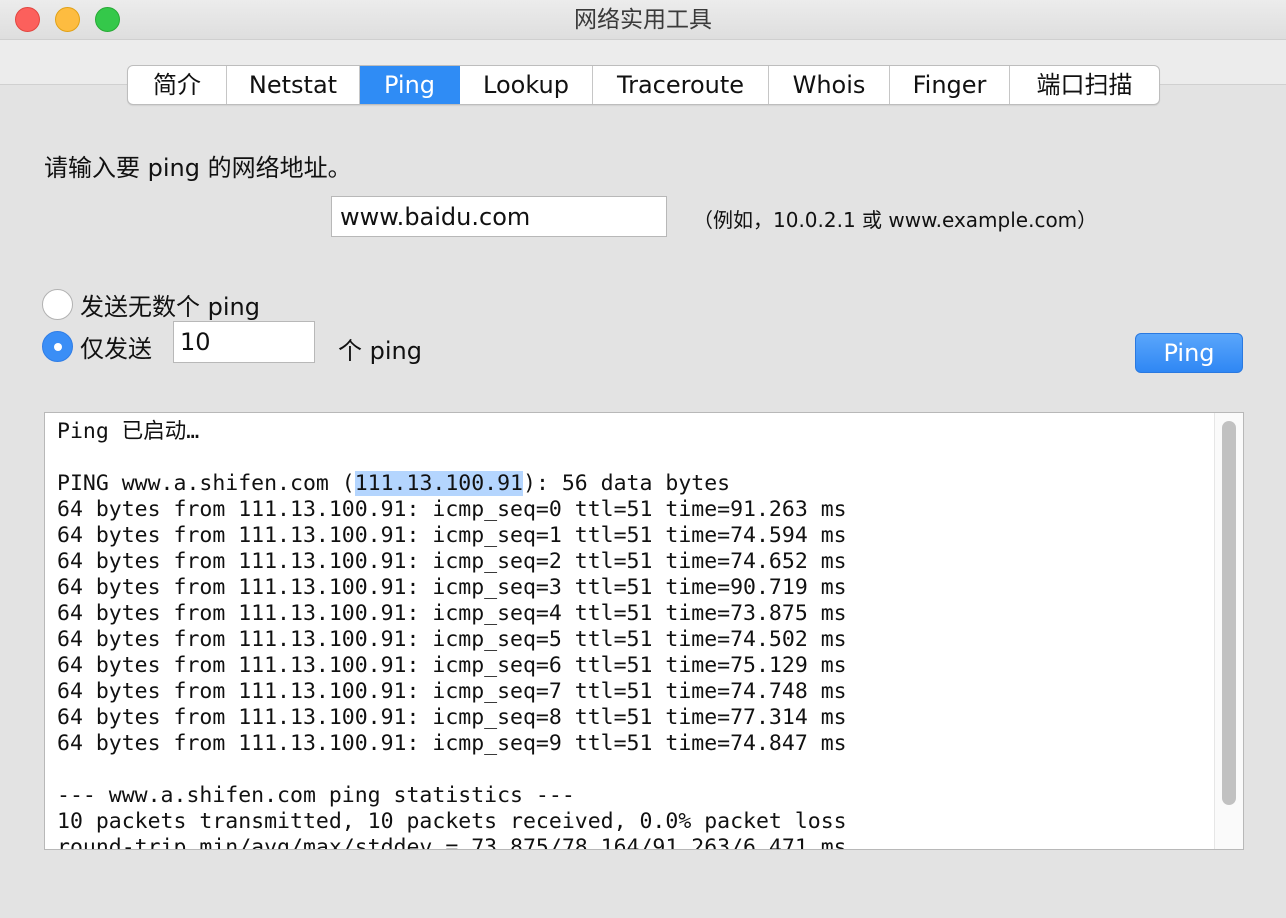 This screenshot has width=1286, height=918. What do you see at coordinates (116, 346) in the screenshot?
I see `radio-limited-label: 仅发送` at bounding box center [116, 346].